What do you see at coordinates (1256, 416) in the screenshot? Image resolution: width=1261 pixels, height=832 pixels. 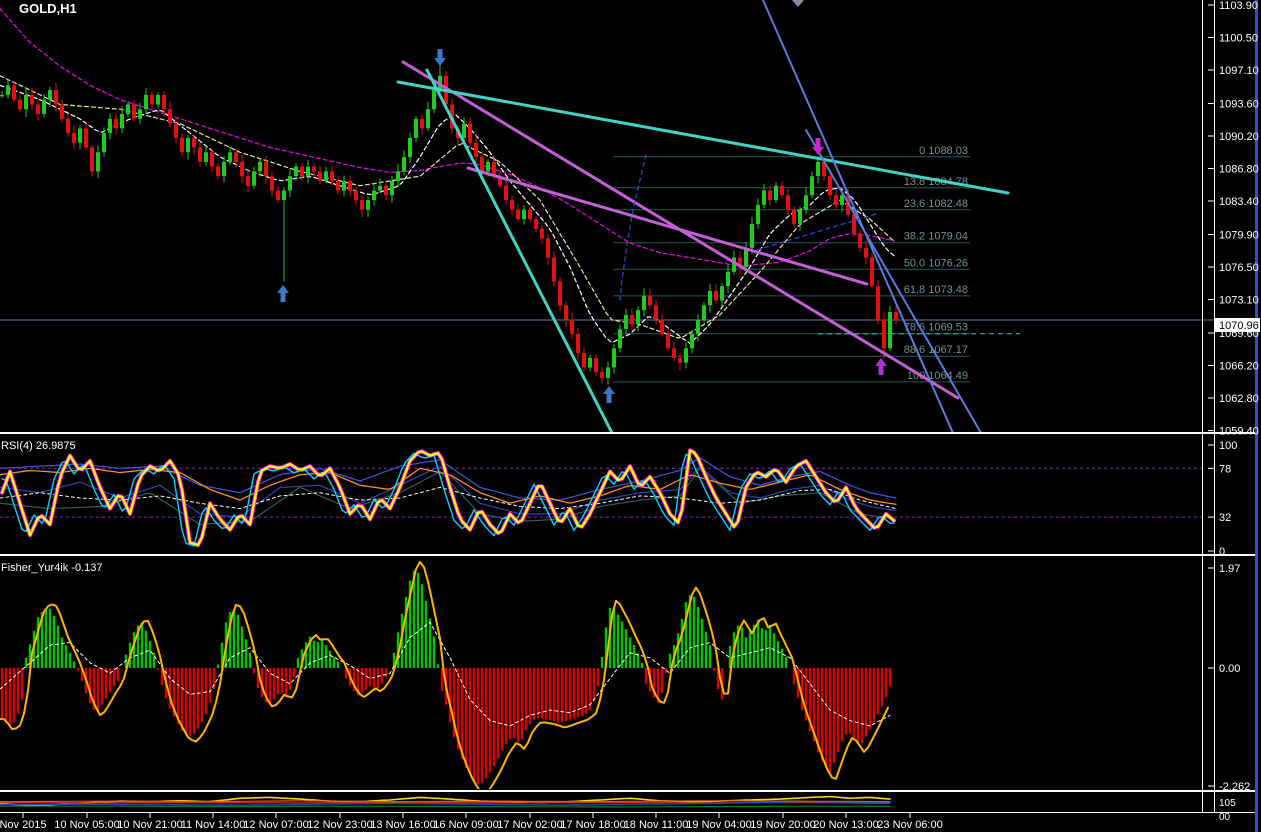 I see `window-edge-strip` at bounding box center [1256, 416].